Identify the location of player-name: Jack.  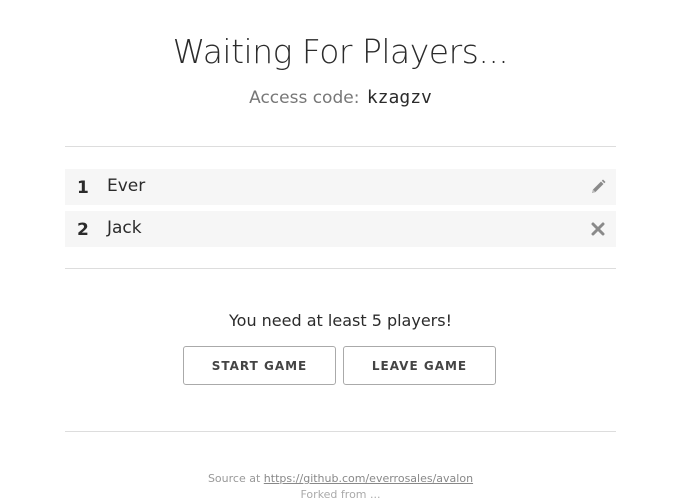
(124, 228).